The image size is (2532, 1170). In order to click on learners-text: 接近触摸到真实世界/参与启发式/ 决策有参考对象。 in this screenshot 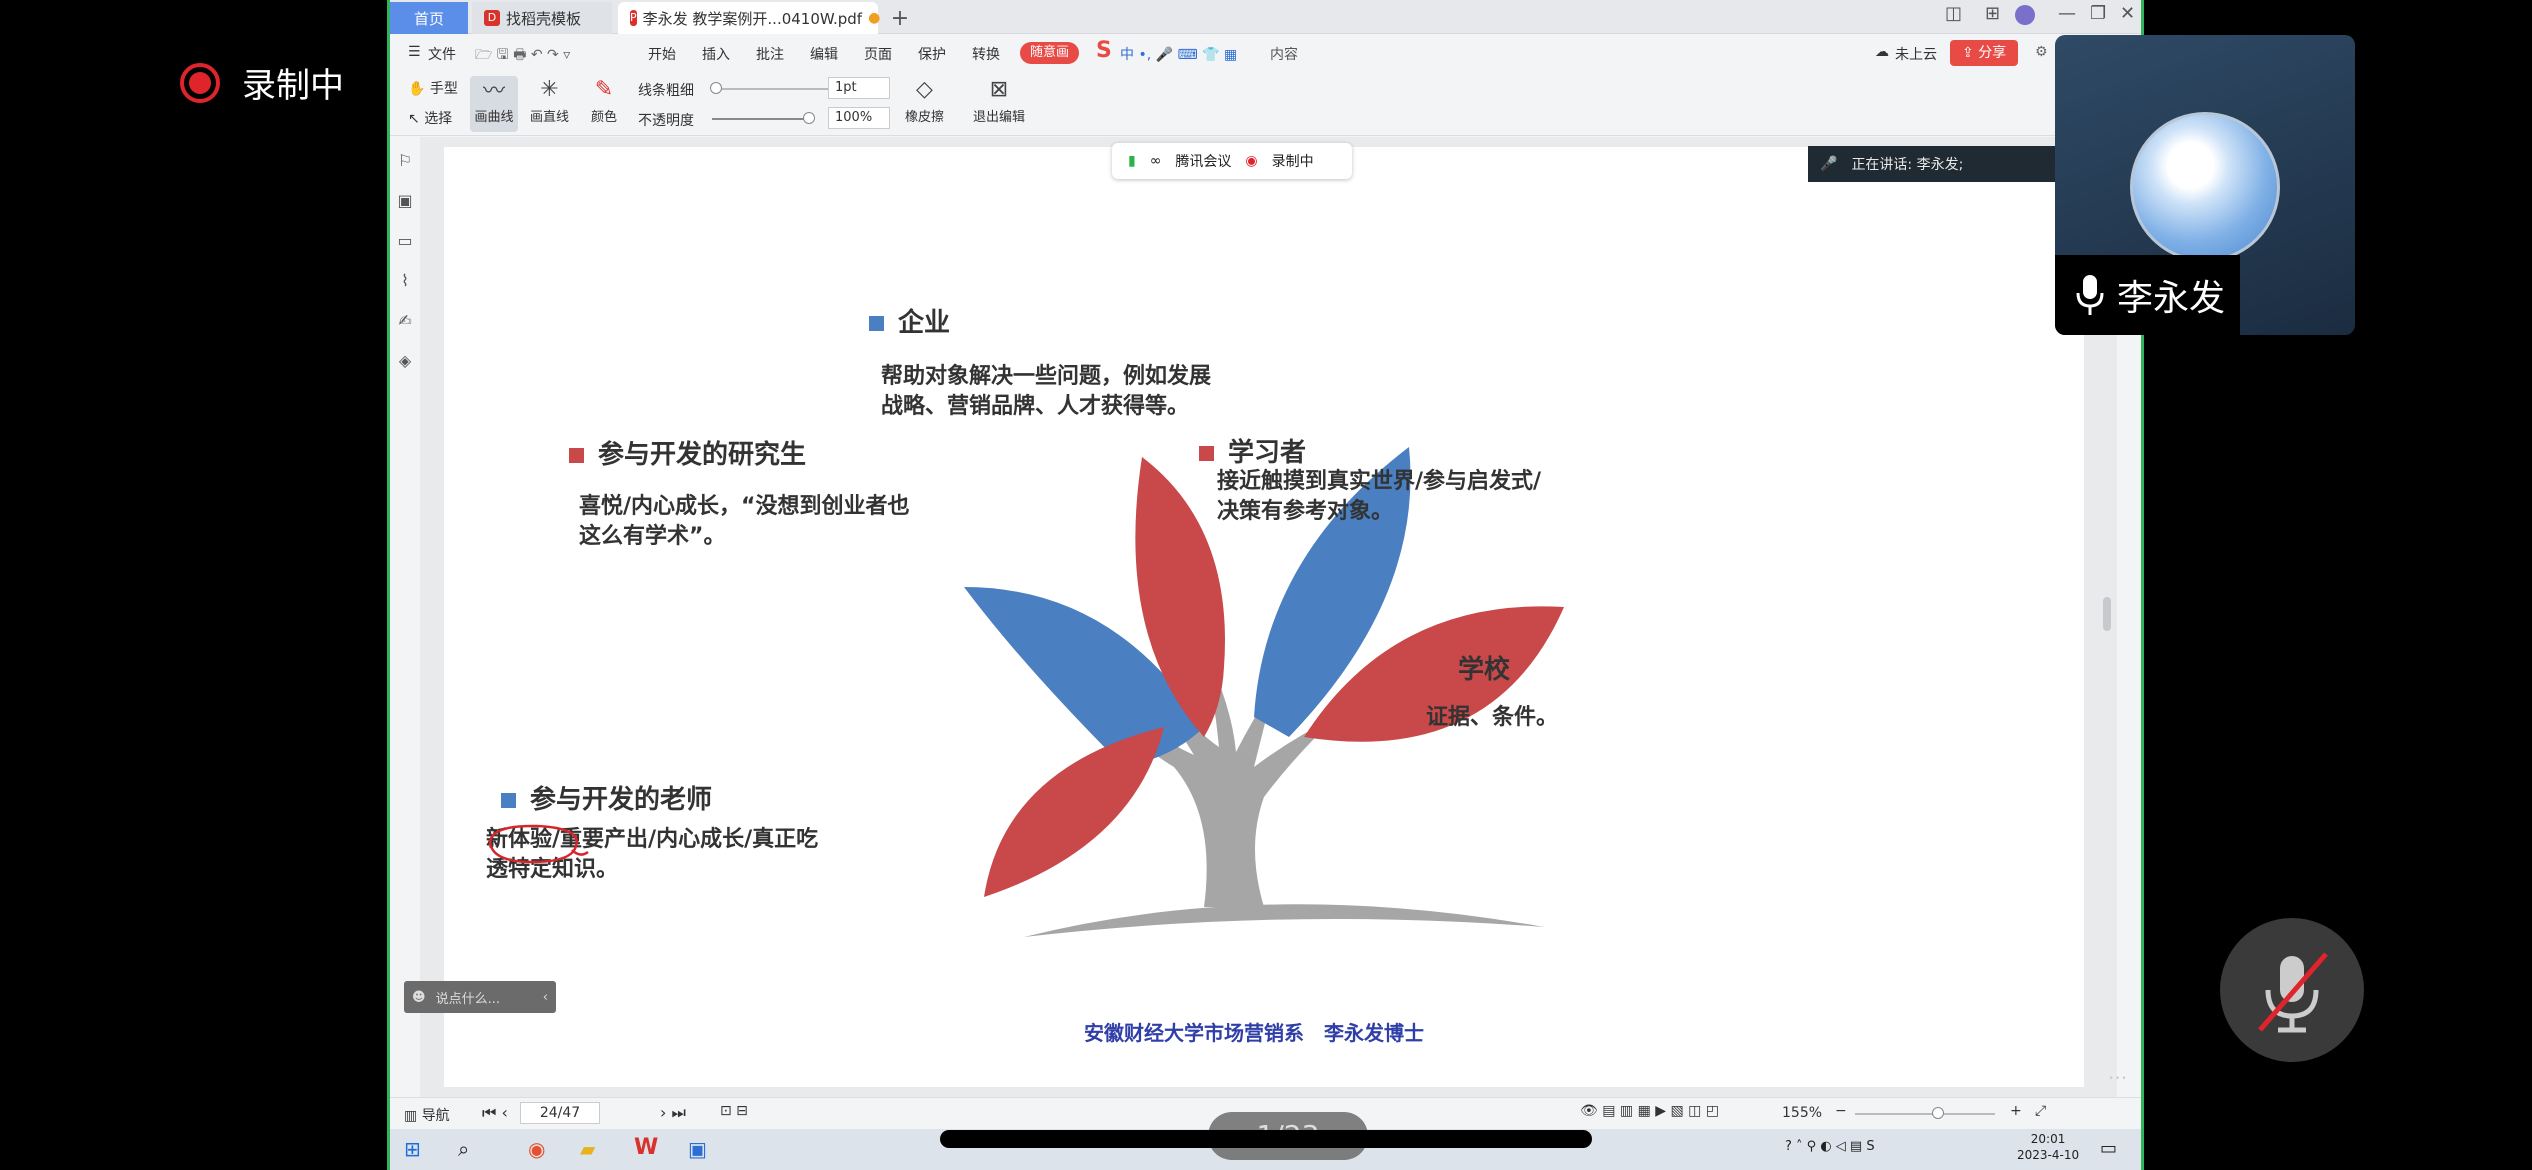, I will do `click(1379, 497)`.